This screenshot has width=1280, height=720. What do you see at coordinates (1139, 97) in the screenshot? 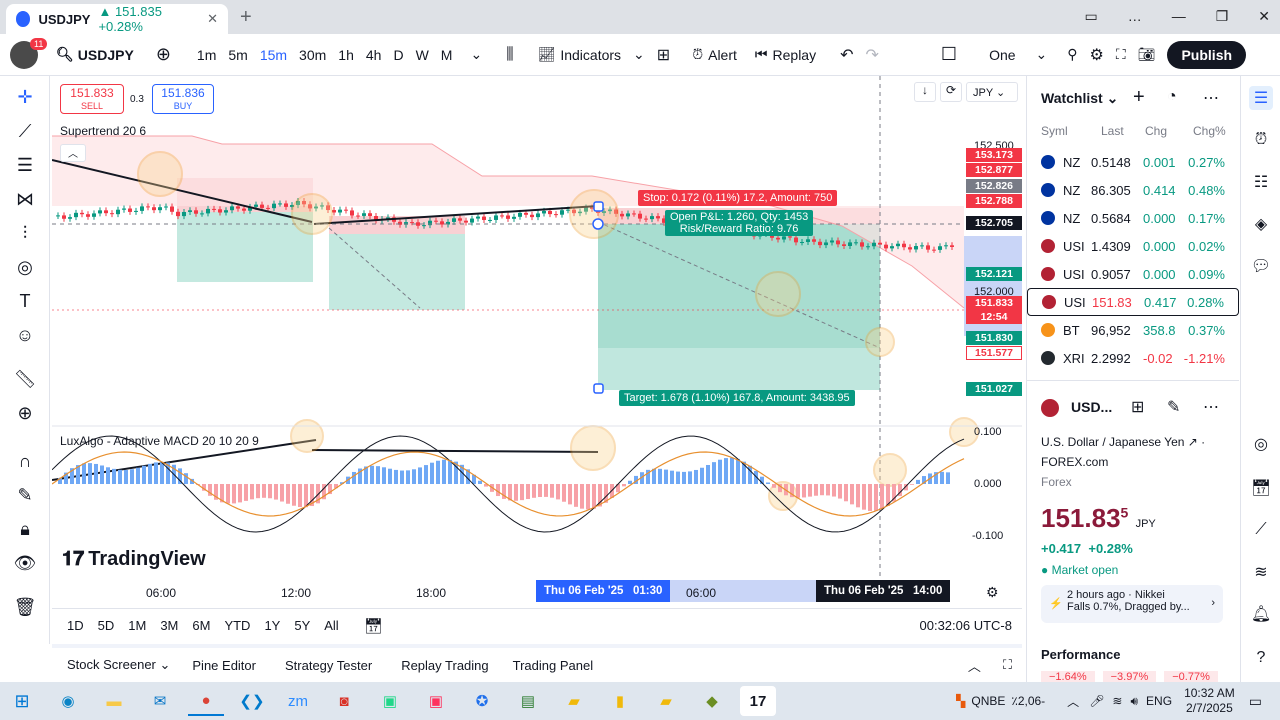
I see `add-symbol-icon: +` at bounding box center [1139, 97].